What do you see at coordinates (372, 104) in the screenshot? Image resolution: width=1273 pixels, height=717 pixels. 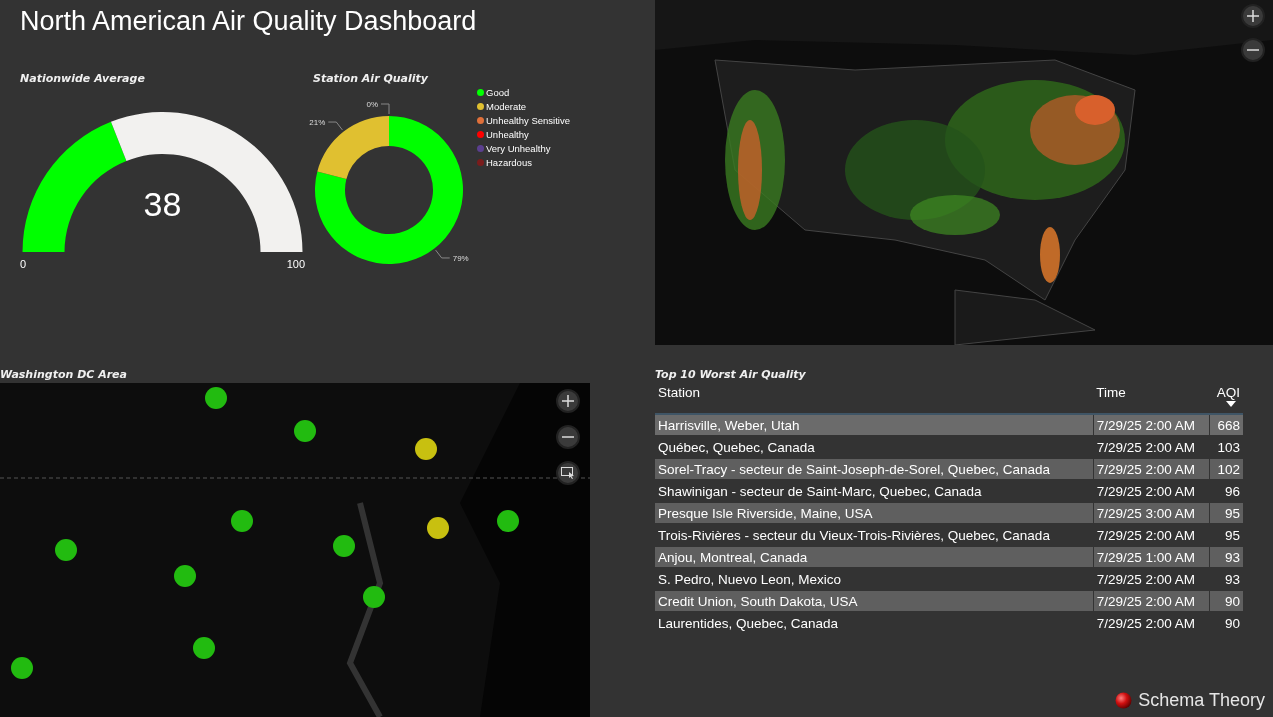 I see `data-label: 0%` at bounding box center [372, 104].